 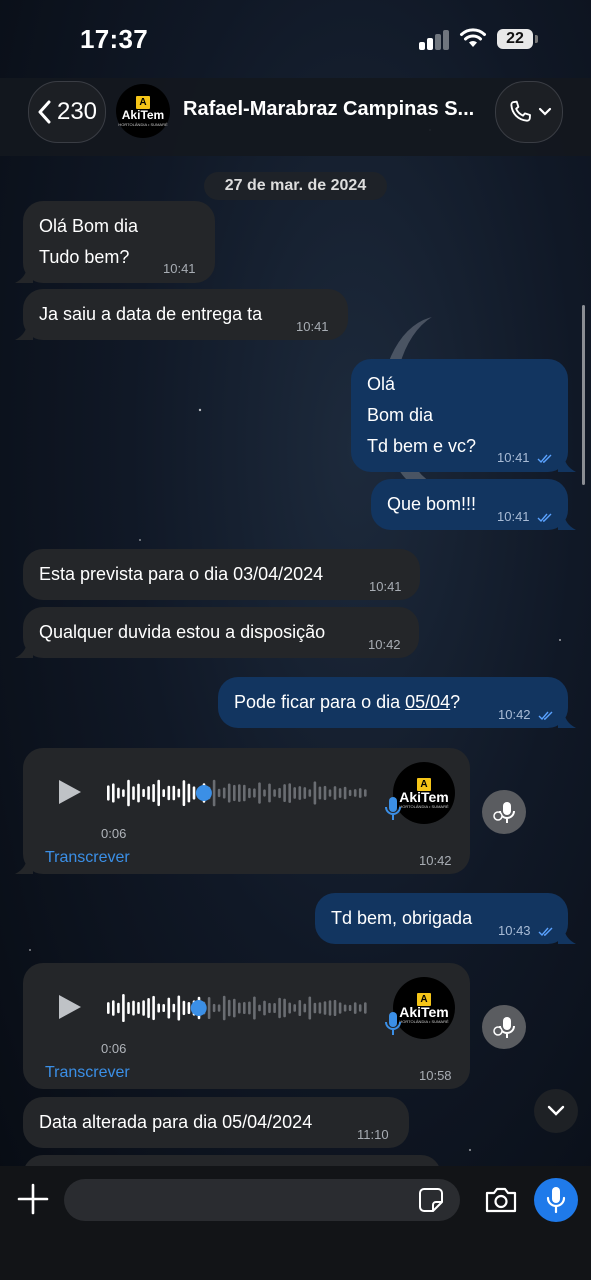 What do you see at coordinates (583, 395) in the screenshot?
I see `scrollbar` at bounding box center [583, 395].